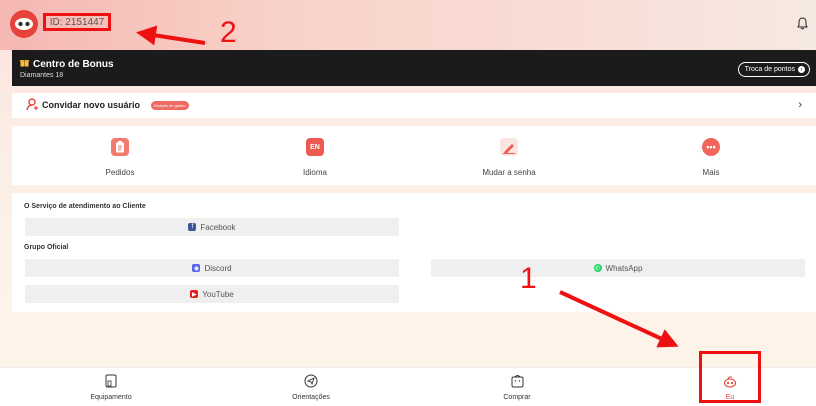 The height and width of the screenshot is (406, 816). What do you see at coordinates (42, 75) in the screenshot?
I see `diamonds-count: Diamantes 18` at bounding box center [42, 75].